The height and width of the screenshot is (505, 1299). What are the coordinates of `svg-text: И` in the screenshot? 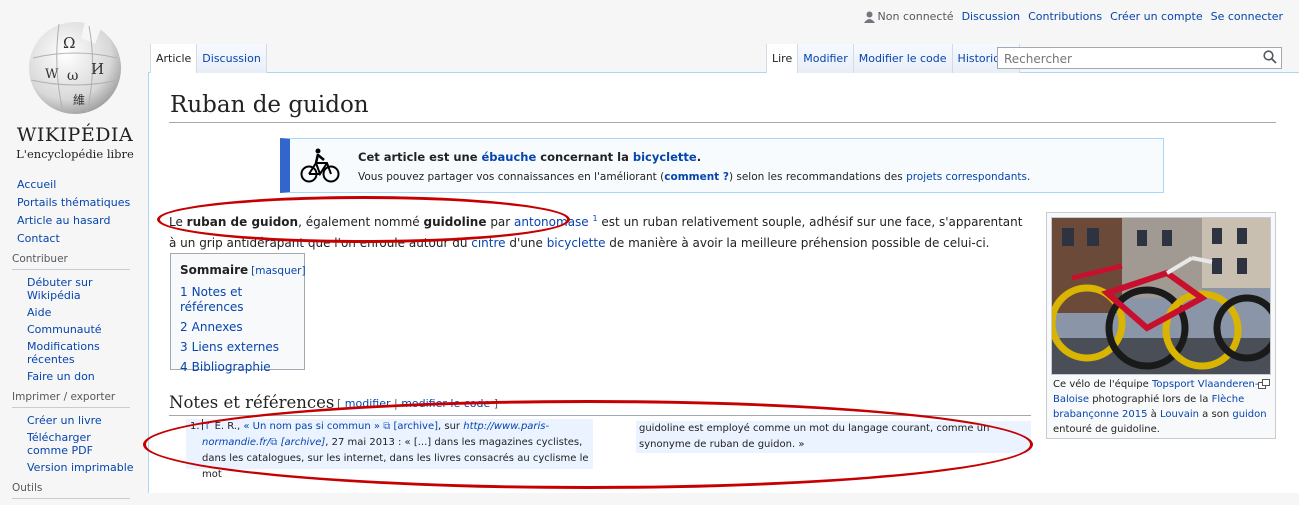 It's located at (97, 69).